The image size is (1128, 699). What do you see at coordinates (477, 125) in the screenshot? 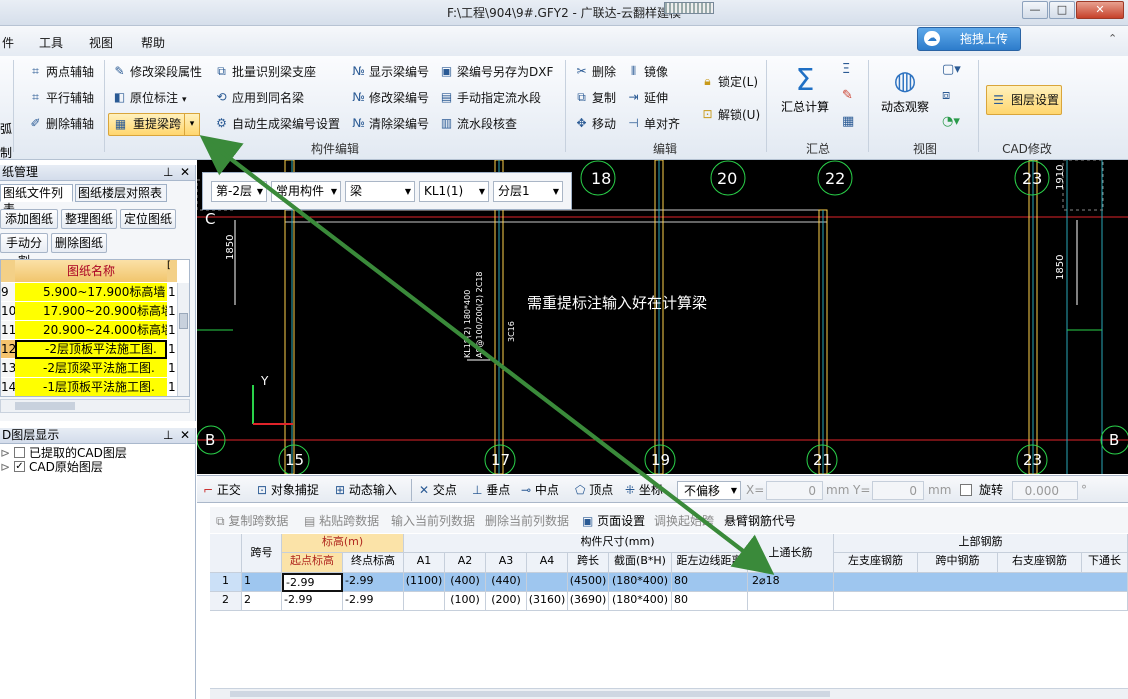
I see `flow-section-check-button: ▥ 流水段核查` at bounding box center [477, 125].